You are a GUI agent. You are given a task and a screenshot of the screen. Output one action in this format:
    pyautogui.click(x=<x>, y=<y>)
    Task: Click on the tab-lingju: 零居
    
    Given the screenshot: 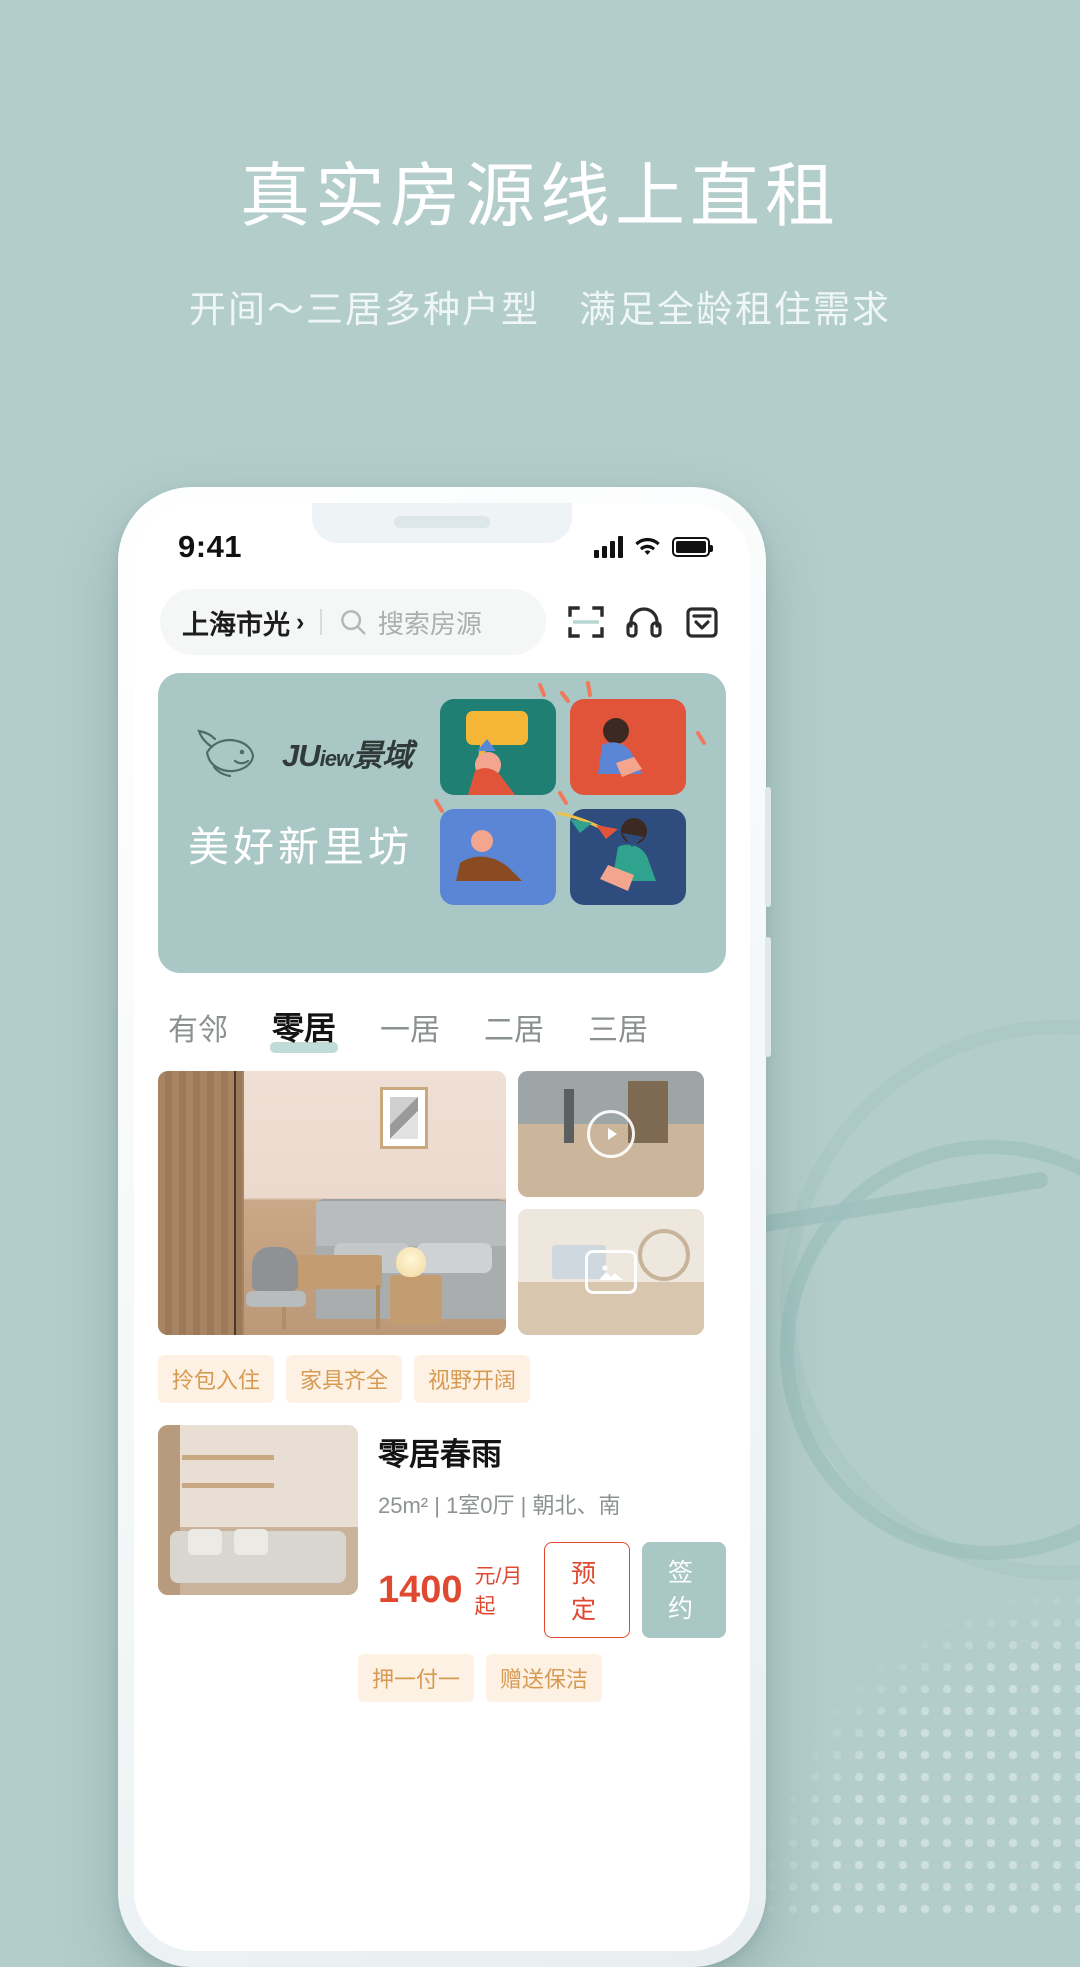 What is the action you would take?
    pyautogui.click(x=304, y=1029)
    